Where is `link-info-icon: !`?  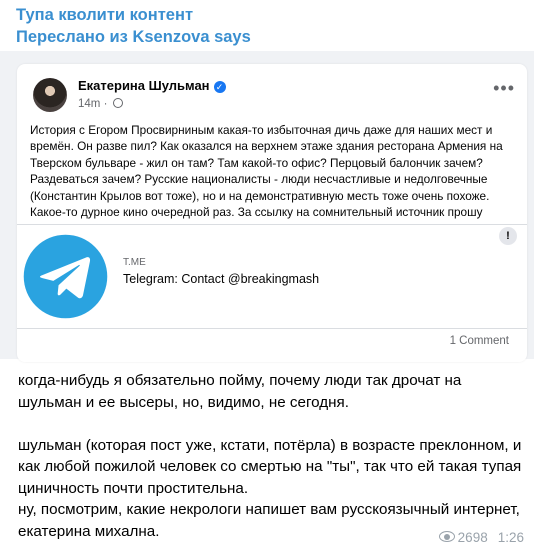
link-info-icon: ! is located at coordinates (508, 236).